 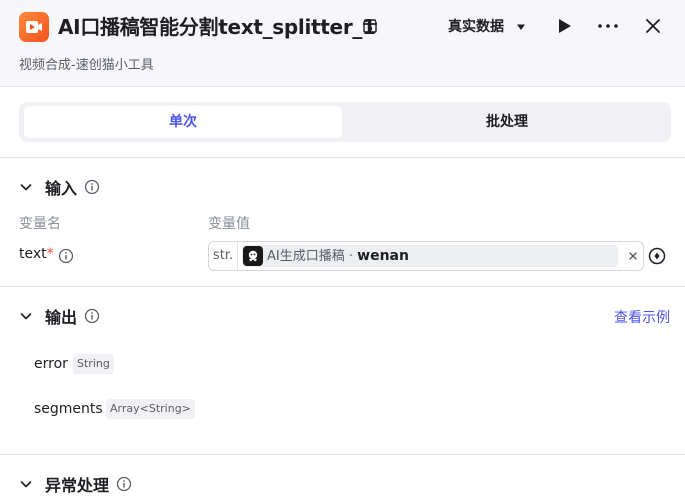 What do you see at coordinates (564, 26) in the screenshot?
I see `play-icon` at bounding box center [564, 26].